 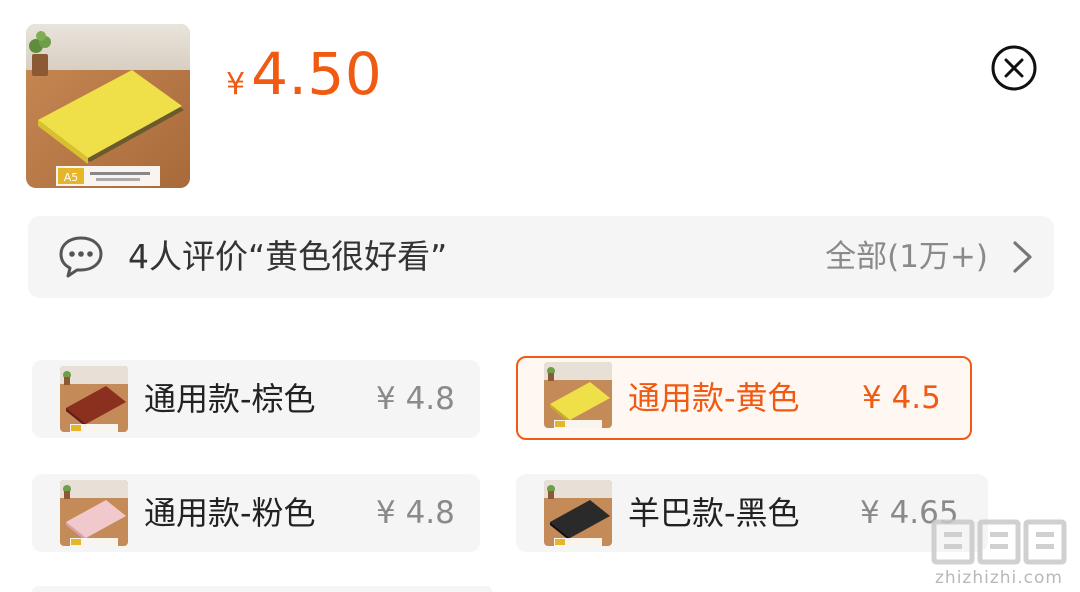 What do you see at coordinates (262, 589) in the screenshot?
I see `variant-option-partial` at bounding box center [262, 589].